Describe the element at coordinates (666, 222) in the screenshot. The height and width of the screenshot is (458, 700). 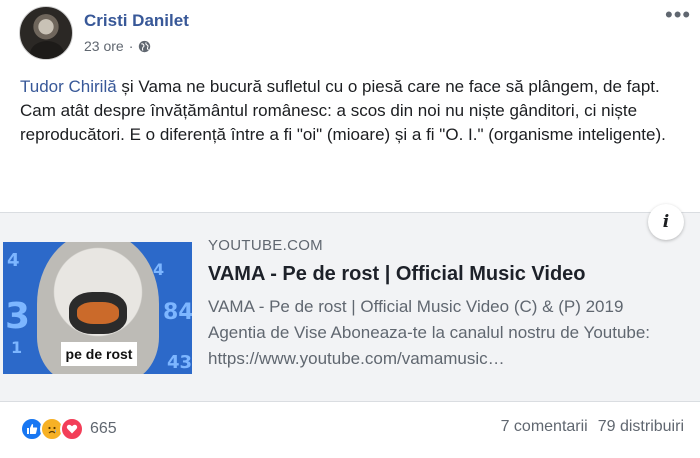
I see `info-icon: i` at that location.